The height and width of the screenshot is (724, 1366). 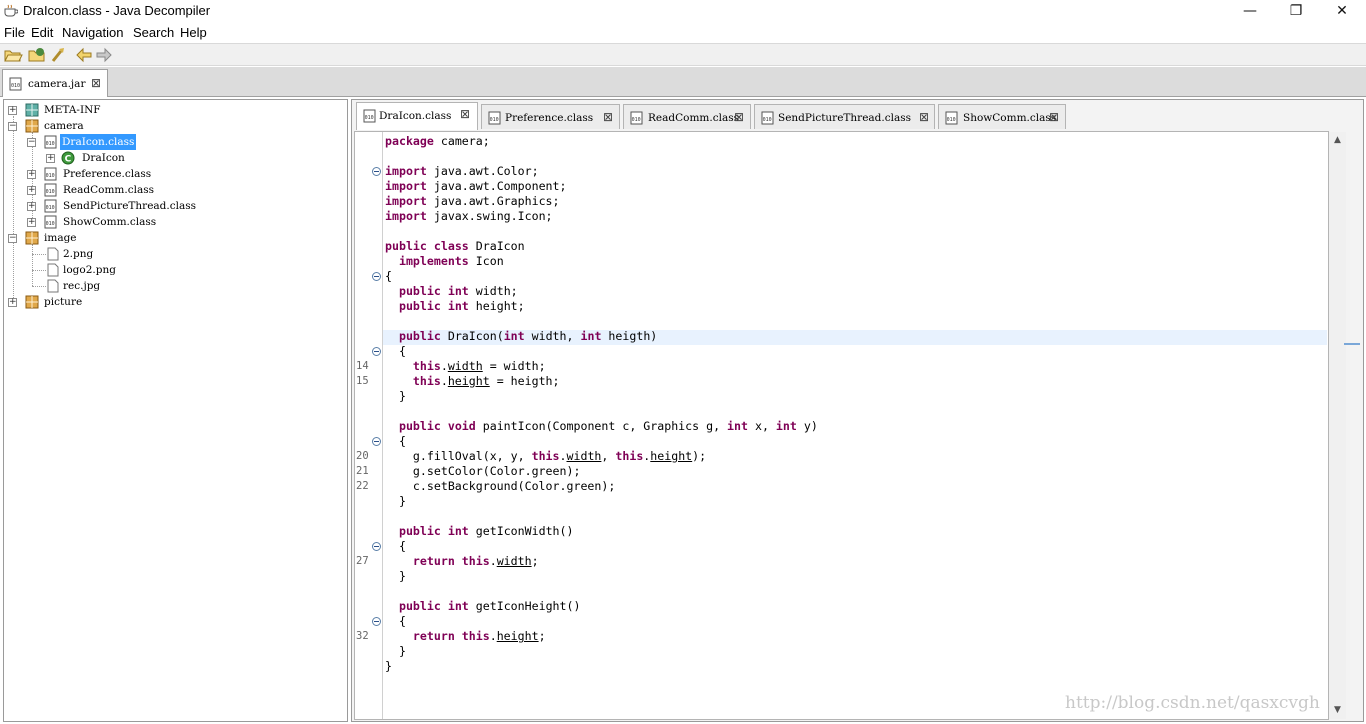 What do you see at coordinates (107, 174) in the screenshot?
I see `tree-item-label: Preference.class` at bounding box center [107, 174].